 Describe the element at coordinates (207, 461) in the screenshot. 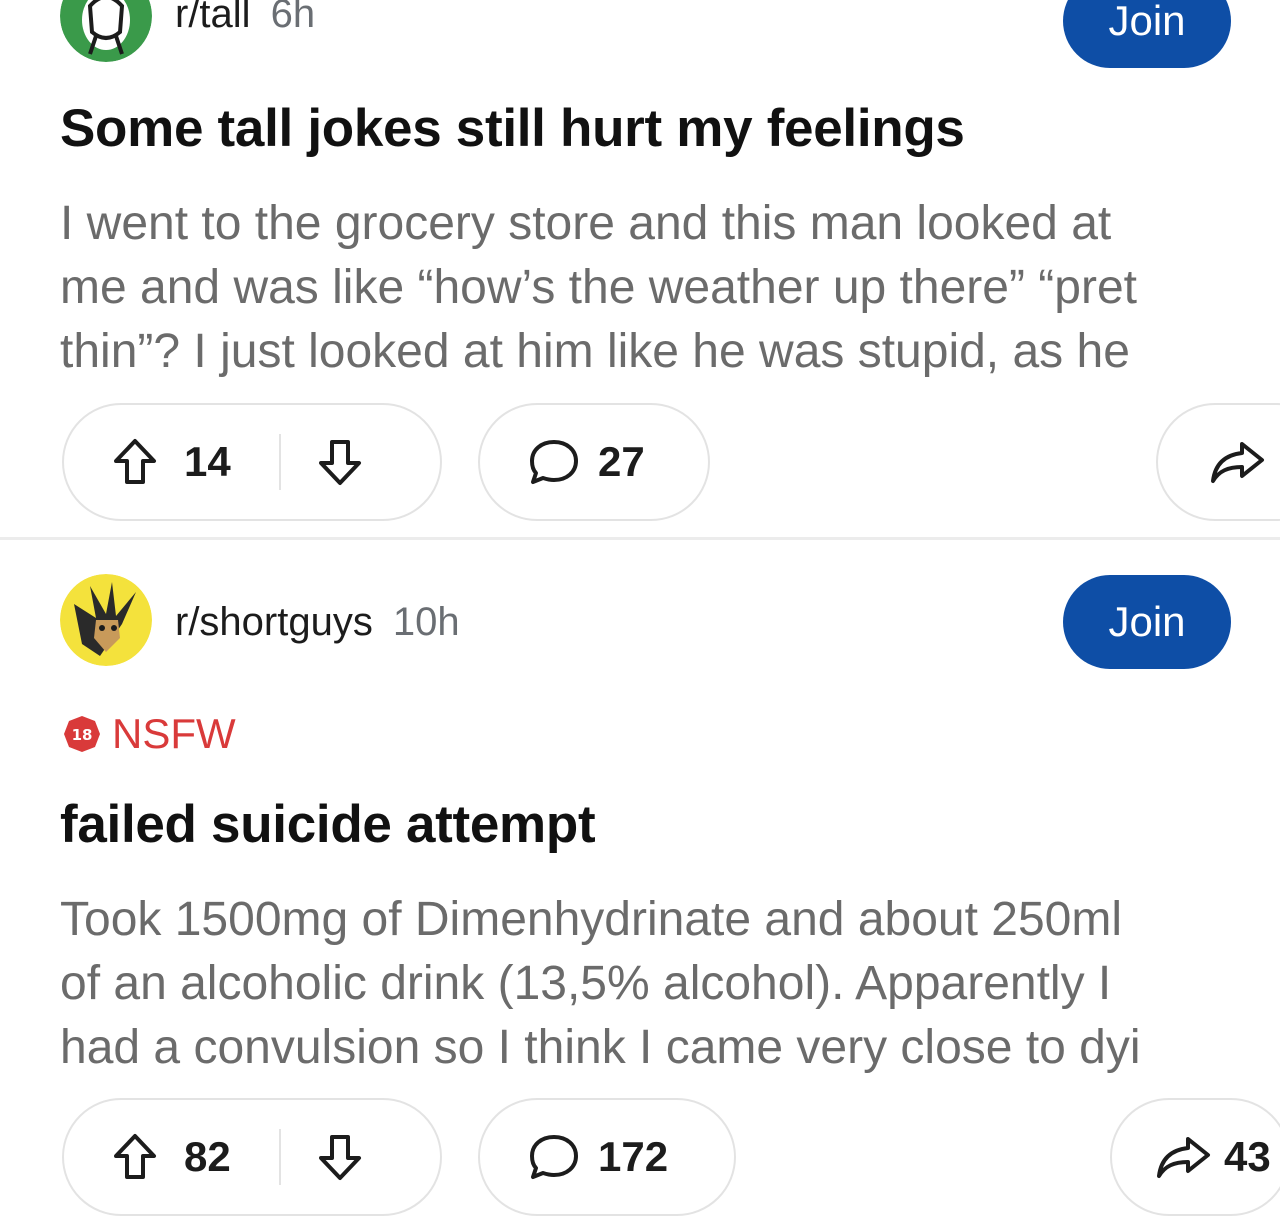

I see `upvote-count: 14` at that location.